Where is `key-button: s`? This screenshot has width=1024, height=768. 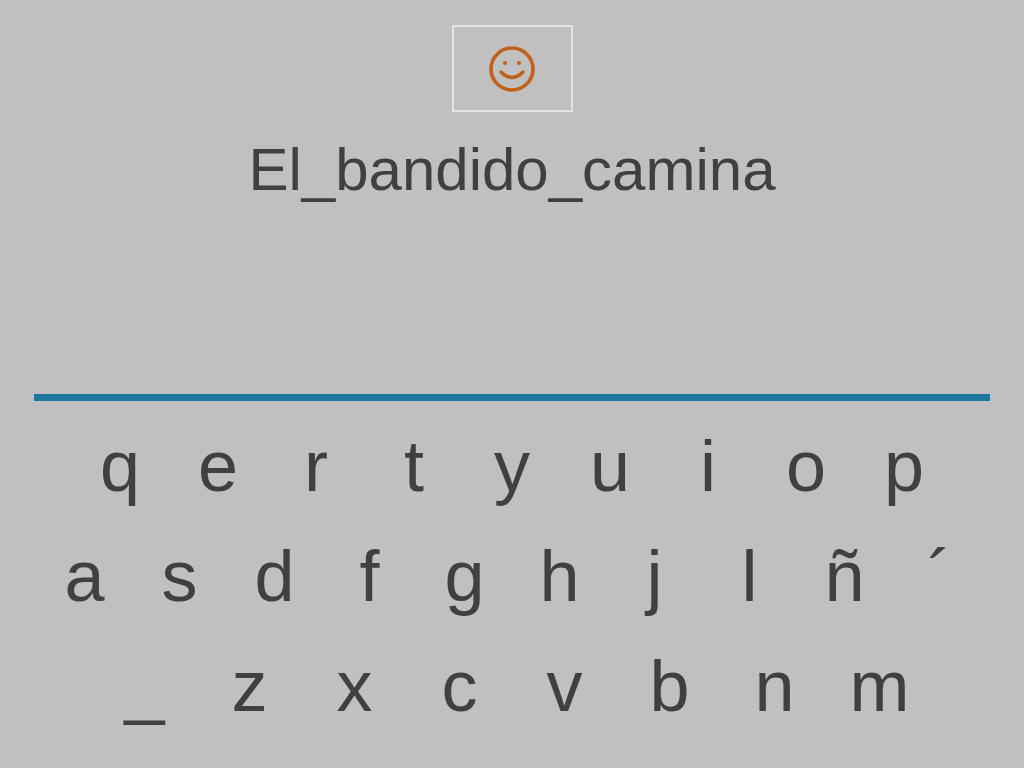 key-button: s is located at coordinates (179, 576).